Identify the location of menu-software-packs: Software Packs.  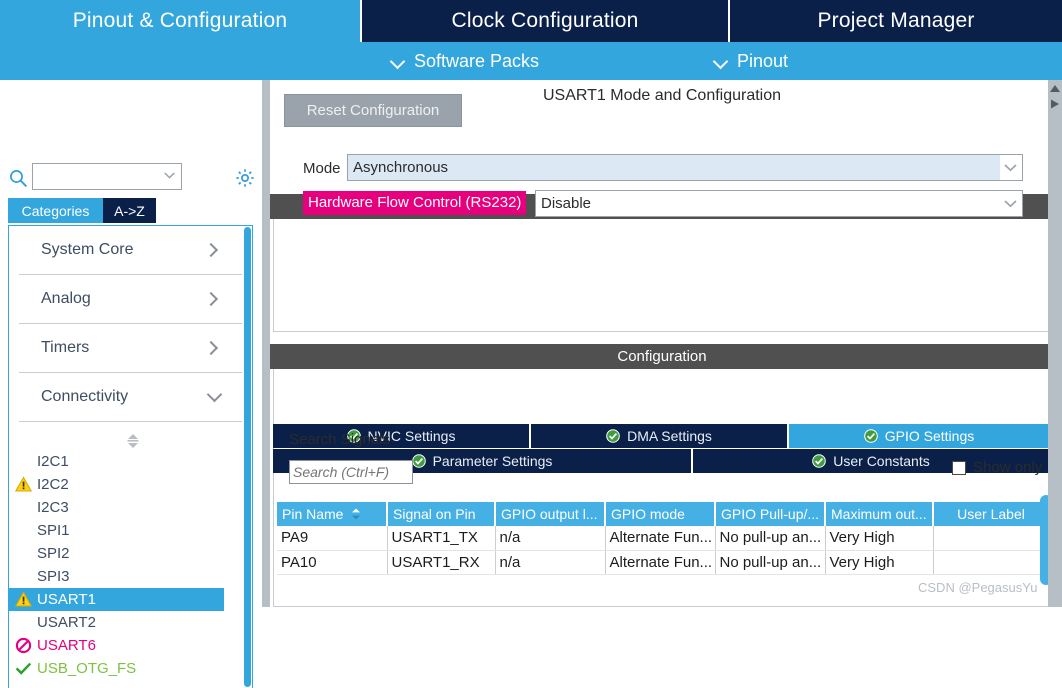
(464, 61).